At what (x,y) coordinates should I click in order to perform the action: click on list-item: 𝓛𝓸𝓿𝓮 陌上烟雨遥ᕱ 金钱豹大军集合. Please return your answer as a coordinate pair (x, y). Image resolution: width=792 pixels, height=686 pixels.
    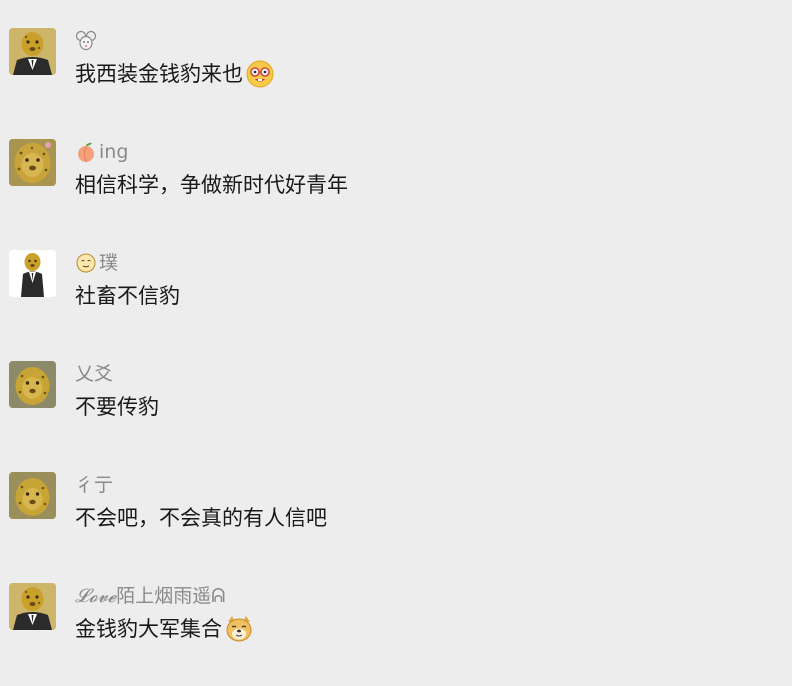
    Looking at the image, I should click on (396, 623).